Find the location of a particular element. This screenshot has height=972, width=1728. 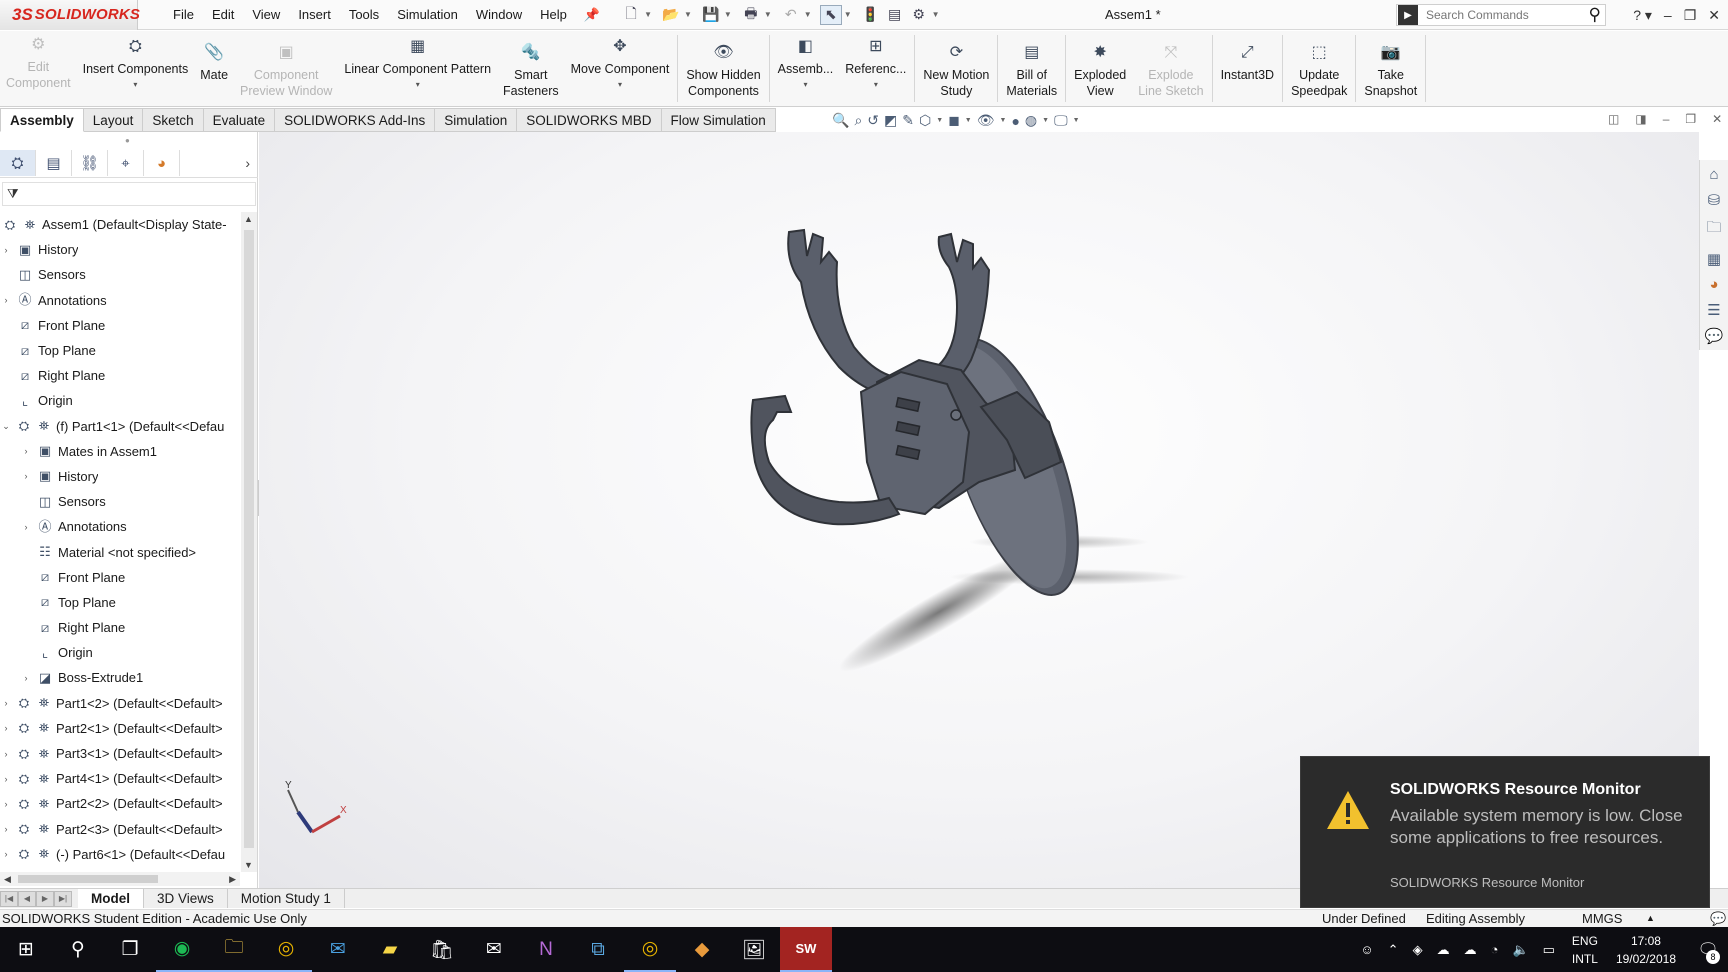

menu-edit: Edit is located at coordinates (223, 15).